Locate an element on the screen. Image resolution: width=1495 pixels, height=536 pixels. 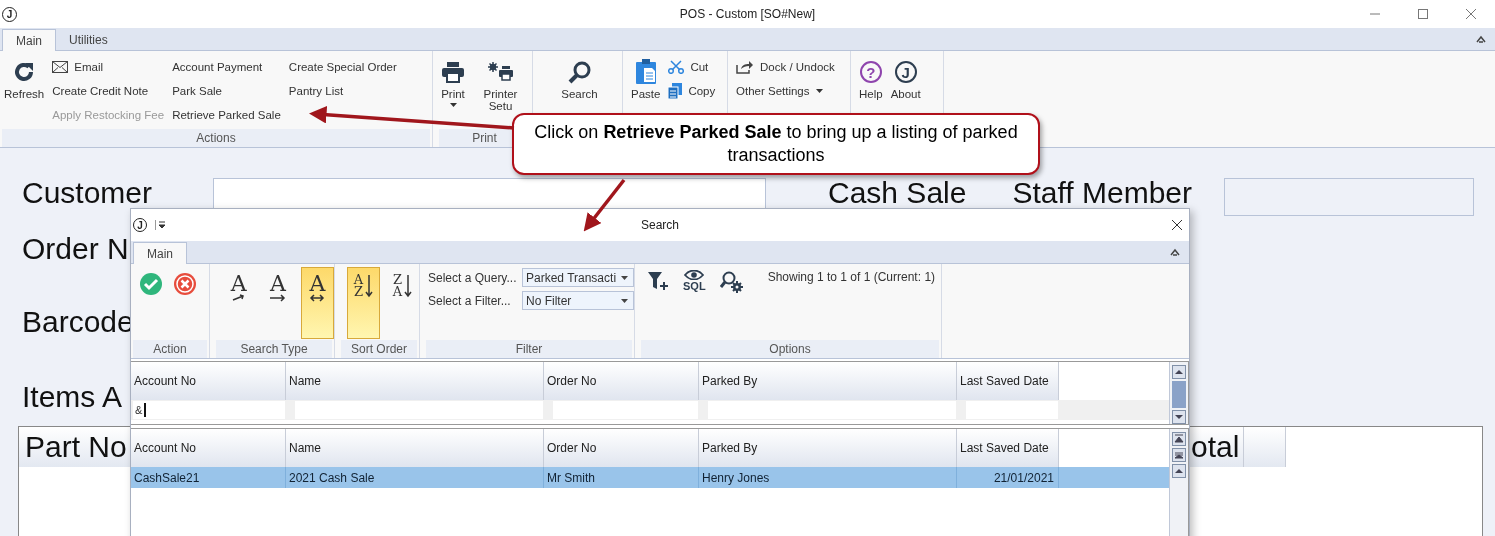
table-cell: Henry Jones is located at coordinates (828, 477).